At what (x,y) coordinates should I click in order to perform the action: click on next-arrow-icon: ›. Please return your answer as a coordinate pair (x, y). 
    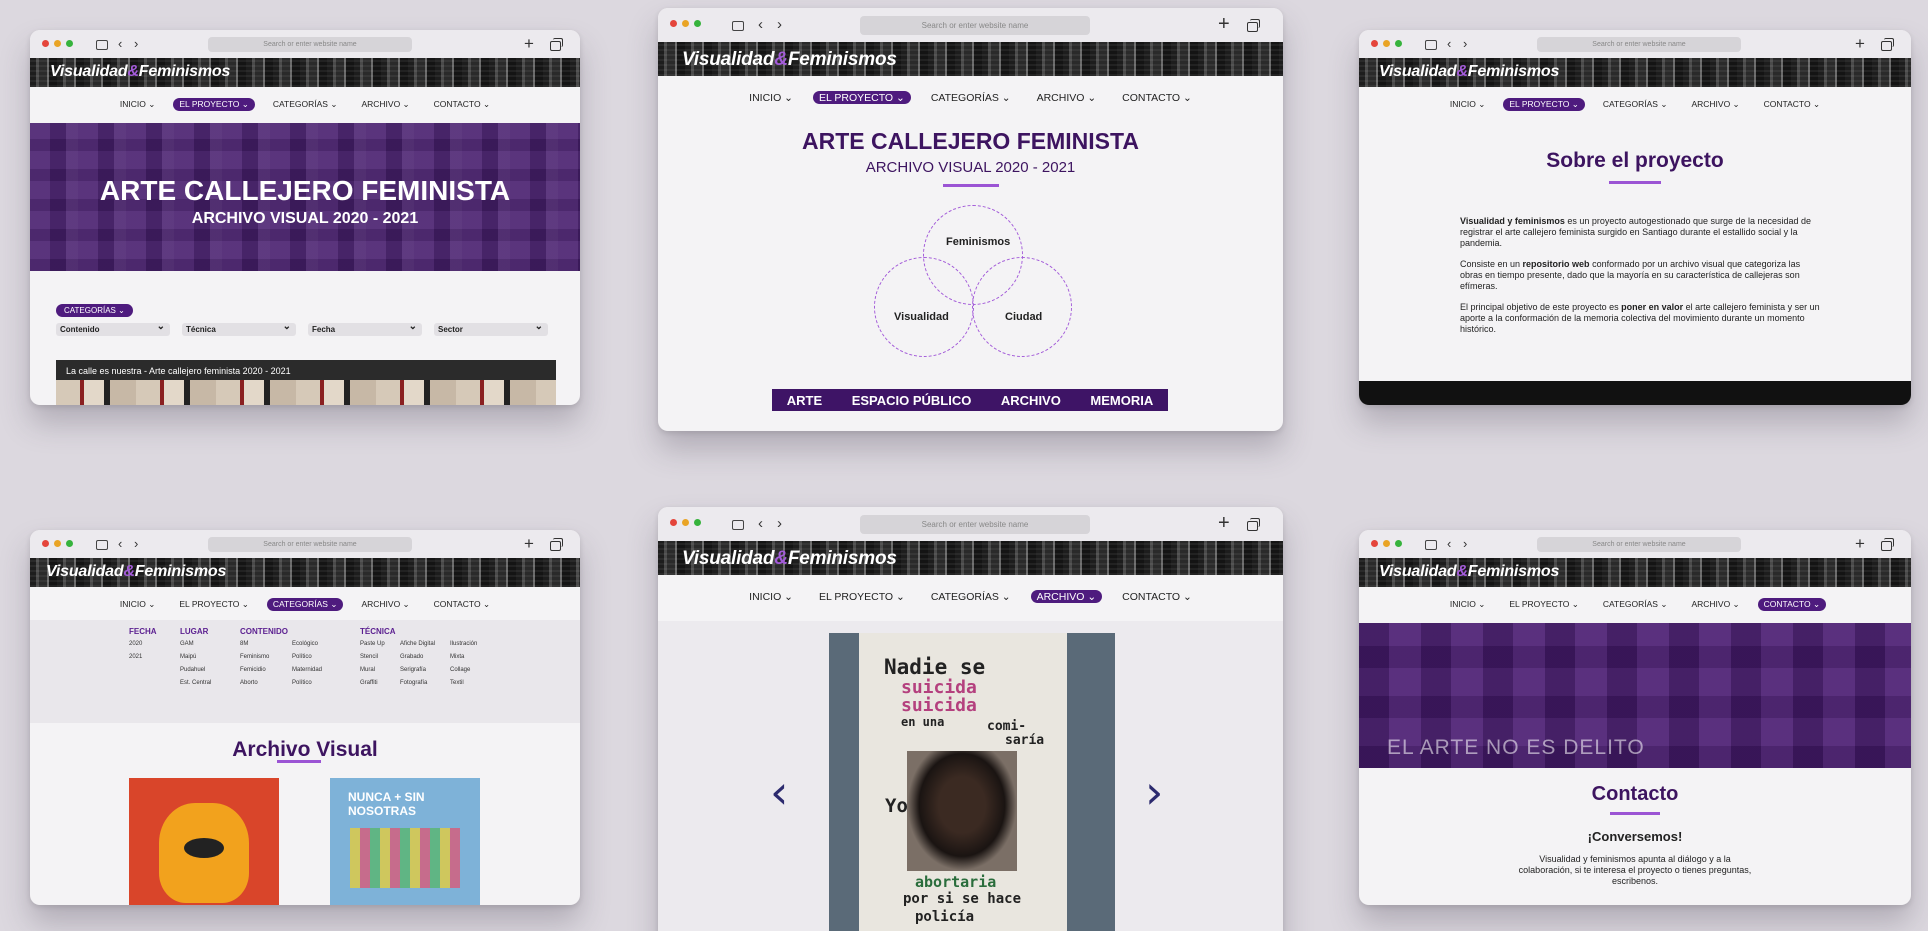
    Looking at the image, I should click on (1154, 792).